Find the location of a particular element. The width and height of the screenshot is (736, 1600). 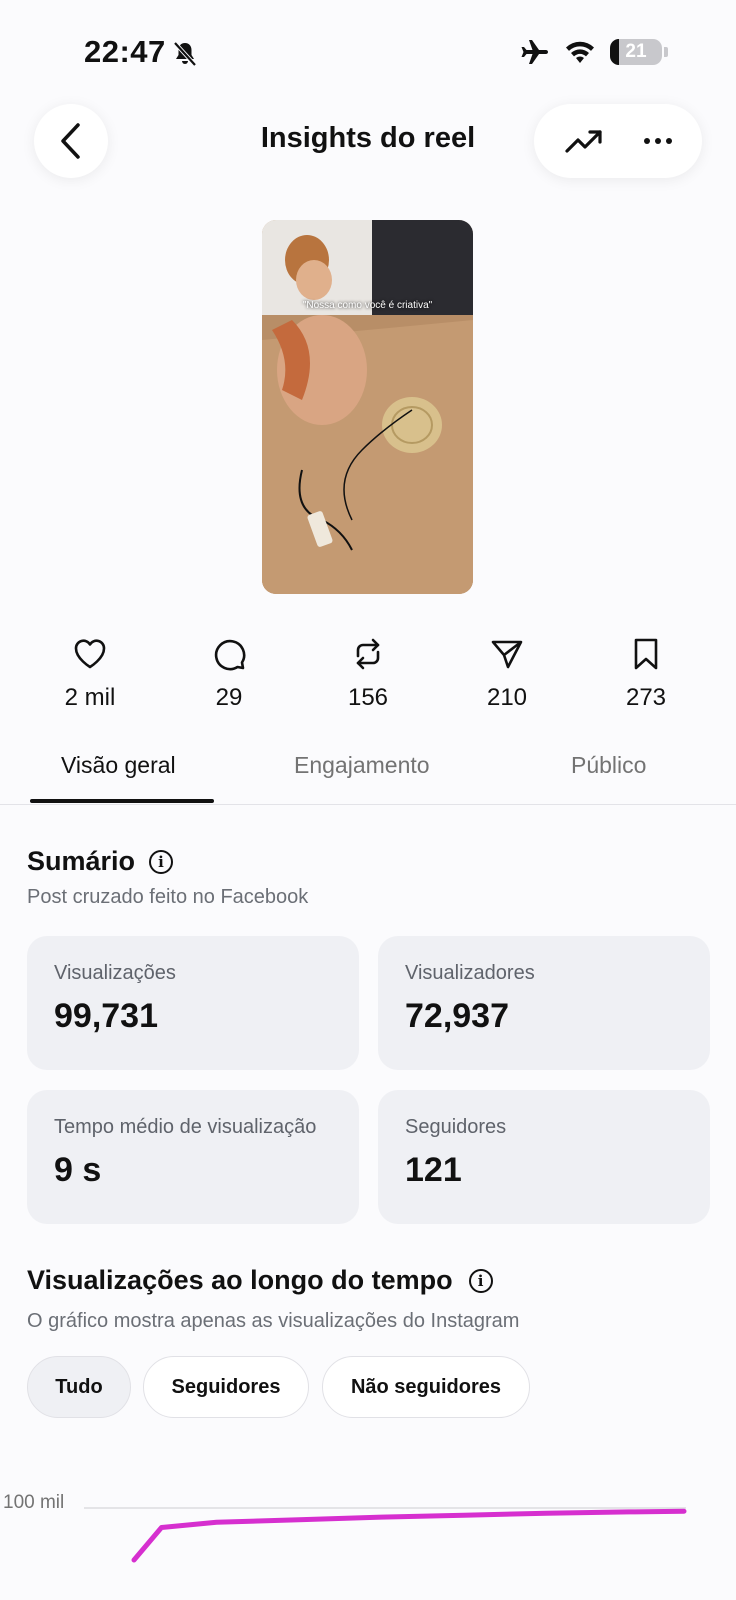

status-icons: 21 is located at coordinates (594, 52).